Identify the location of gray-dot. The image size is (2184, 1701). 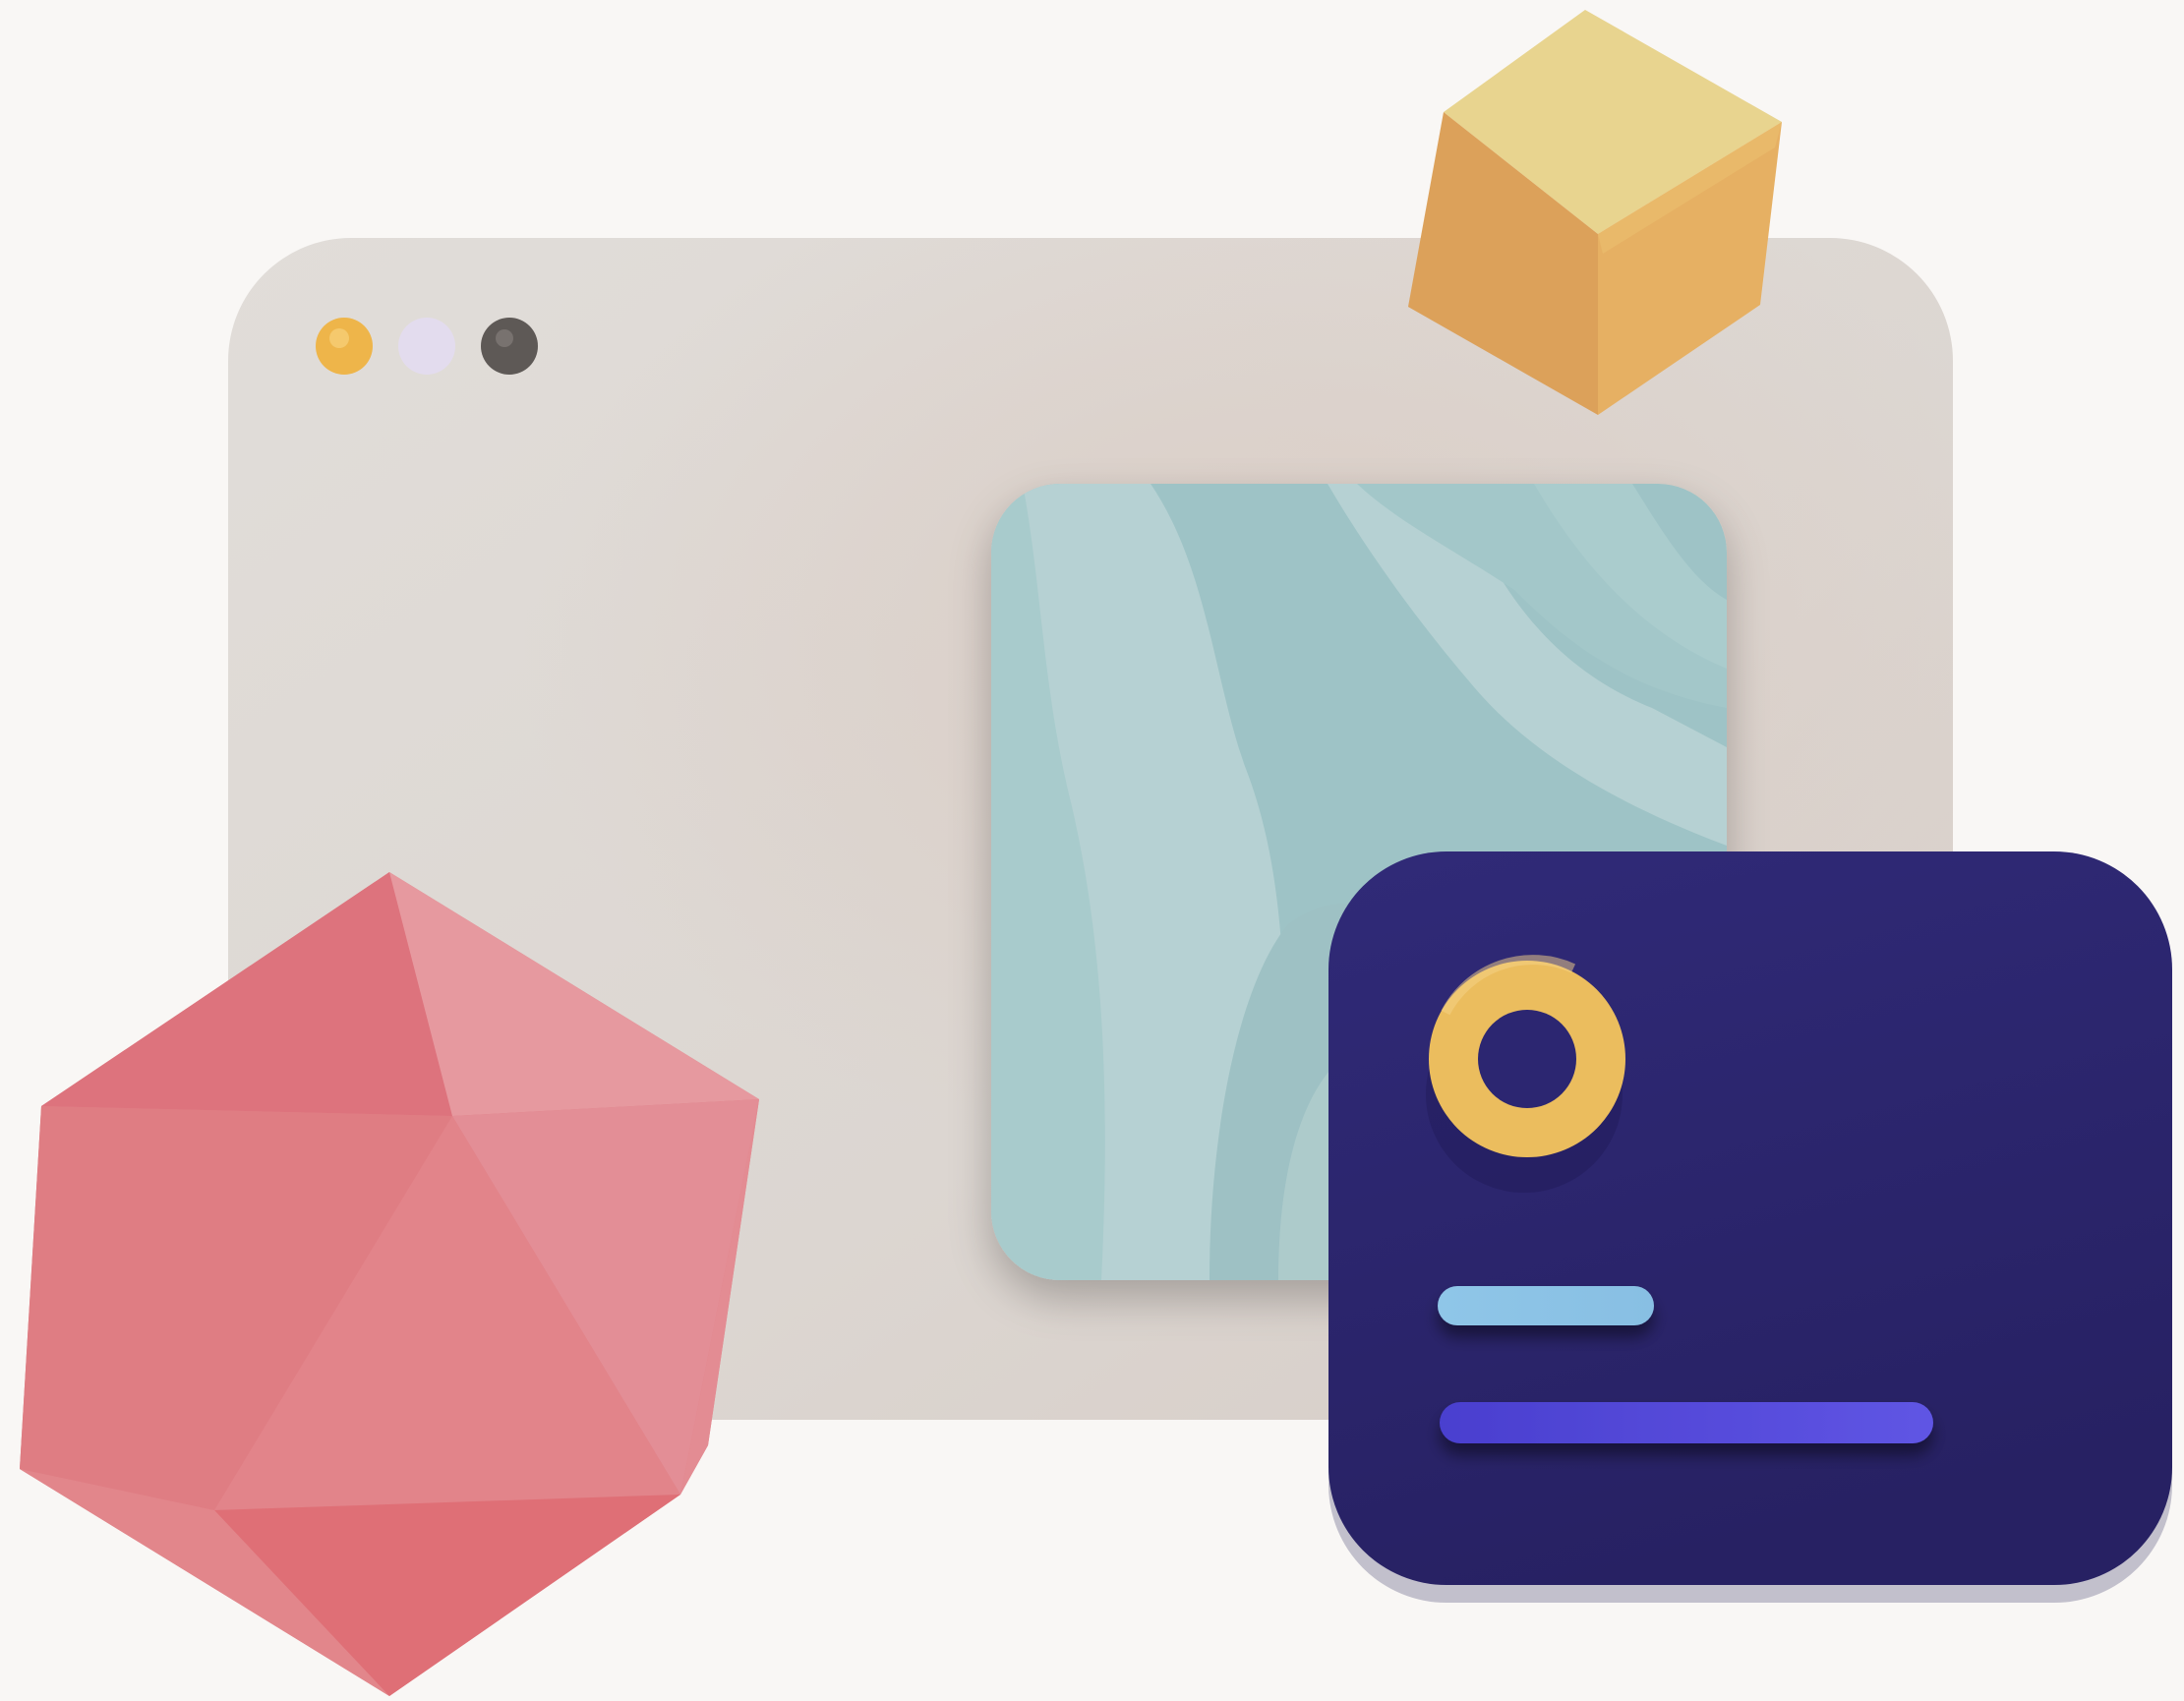
(509, 346).